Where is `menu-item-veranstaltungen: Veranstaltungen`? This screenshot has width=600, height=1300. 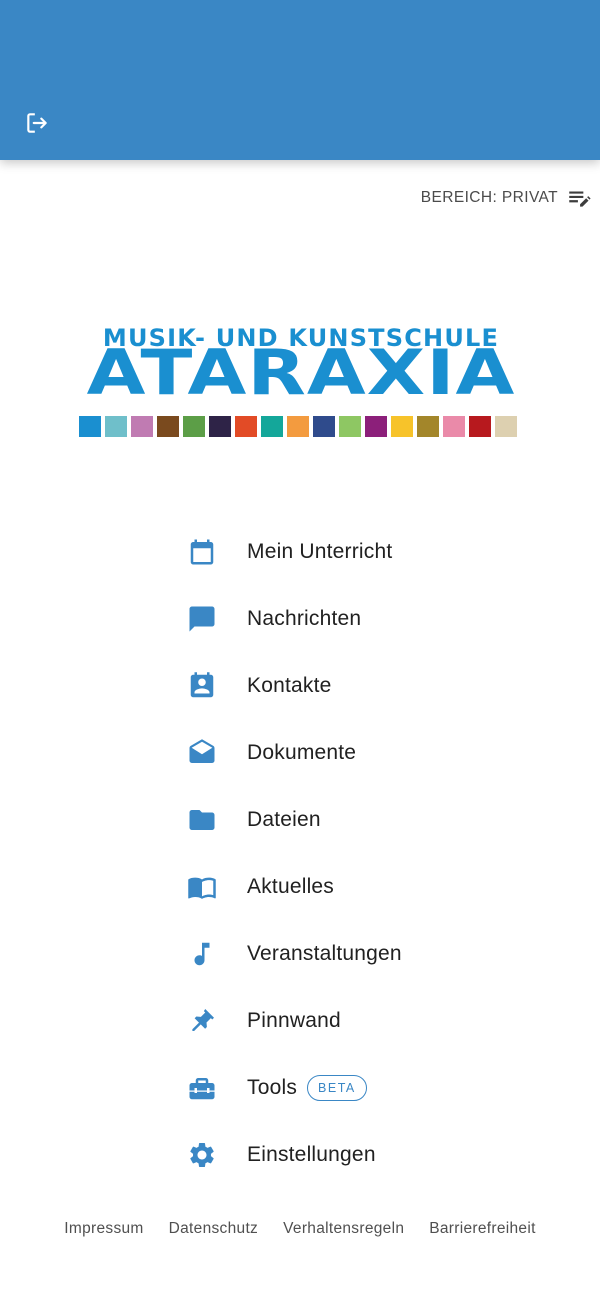 menu-item-veranstaltungen: Veranstaltungen is located at coordinates (360, 953).